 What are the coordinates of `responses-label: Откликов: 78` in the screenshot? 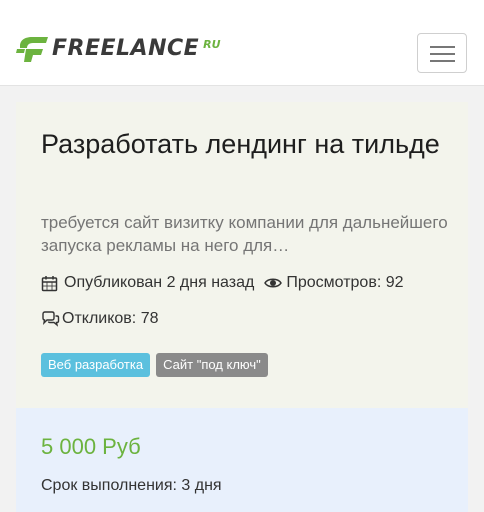 It's located at (110, 318).